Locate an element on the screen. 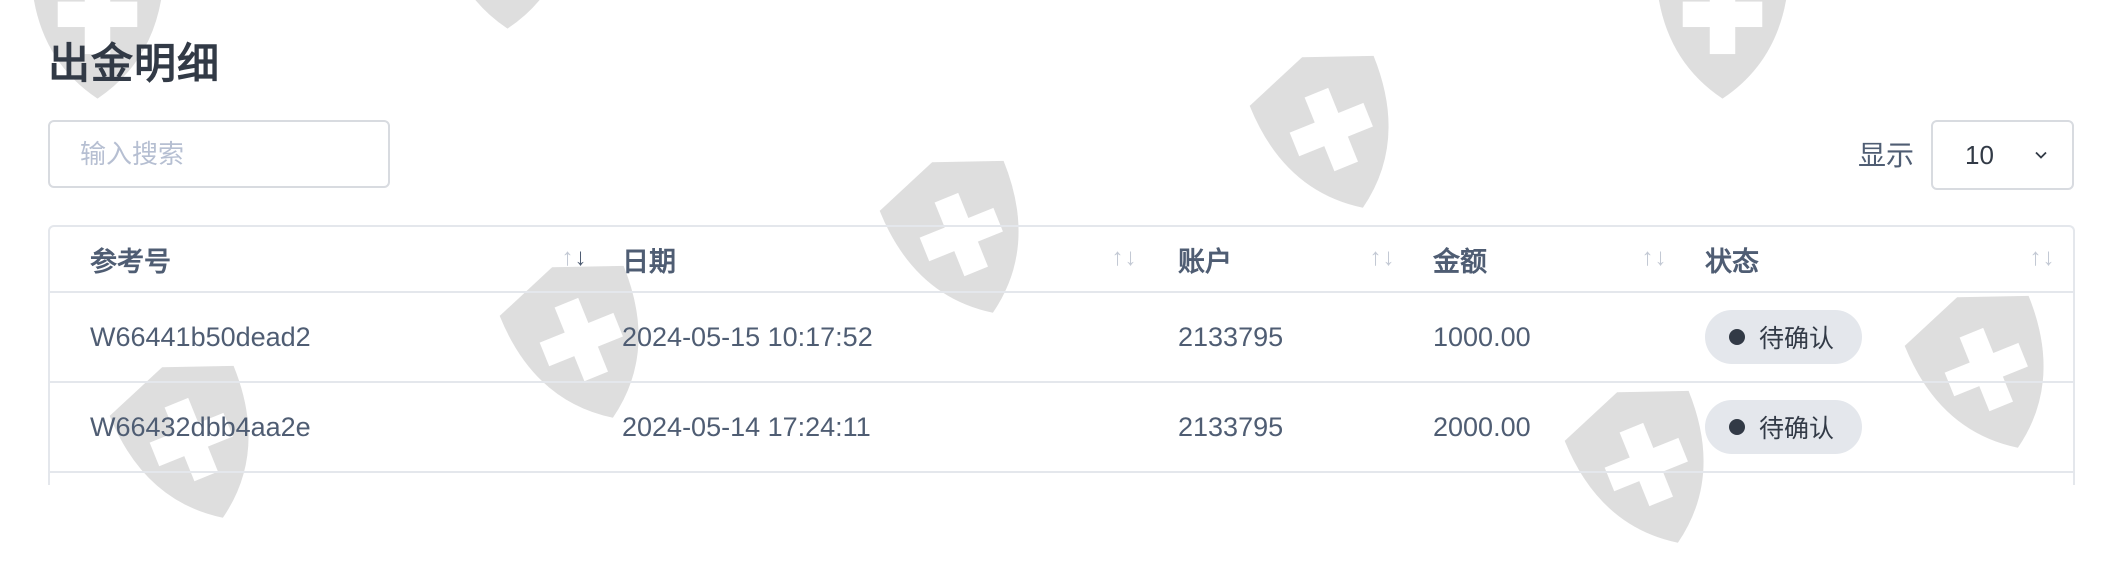 The width and height of the screenshot is (2107, 580). column-header-amount: 金额 is located at coordinates (1460, 259).